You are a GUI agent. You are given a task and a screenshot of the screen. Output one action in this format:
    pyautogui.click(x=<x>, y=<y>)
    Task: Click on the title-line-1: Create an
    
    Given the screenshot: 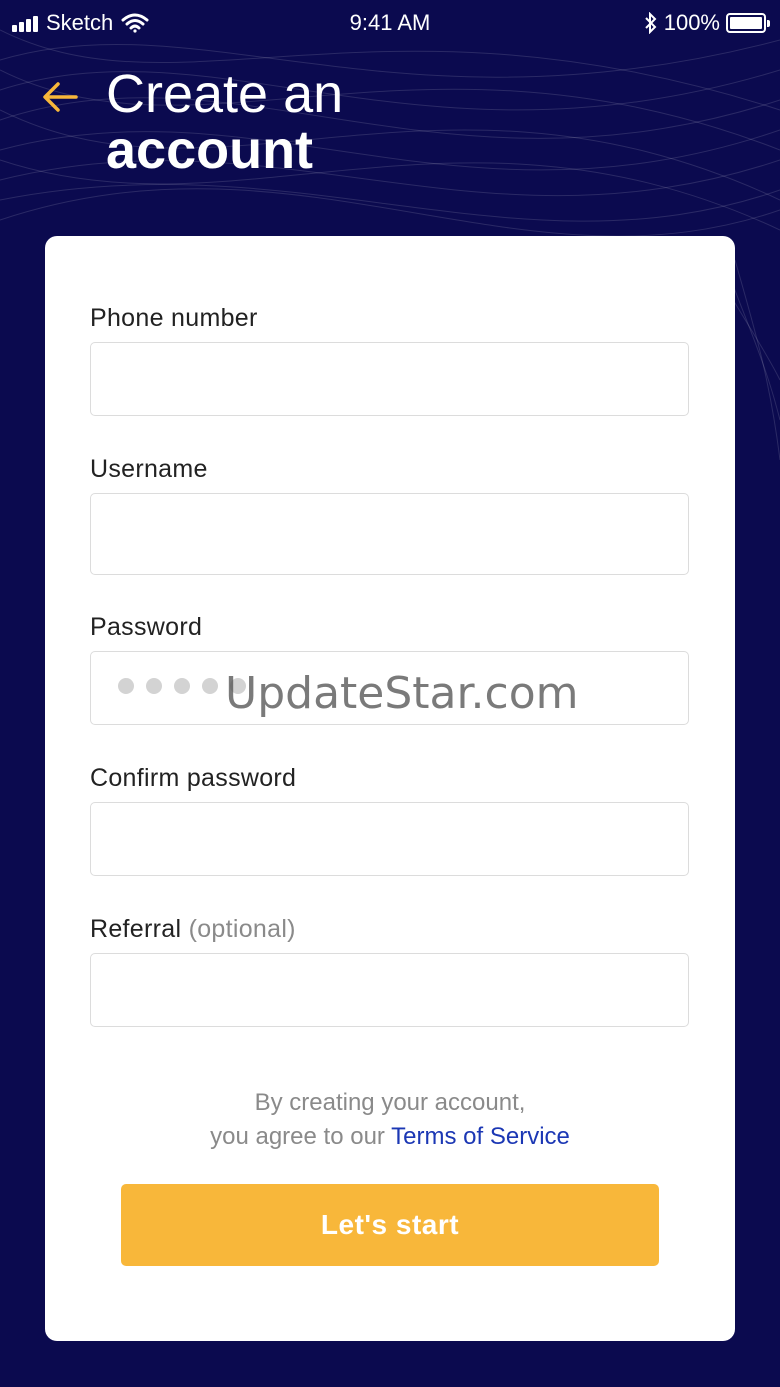 What is the action you would take?
    pyautogui.click(x=225, y=94)
    